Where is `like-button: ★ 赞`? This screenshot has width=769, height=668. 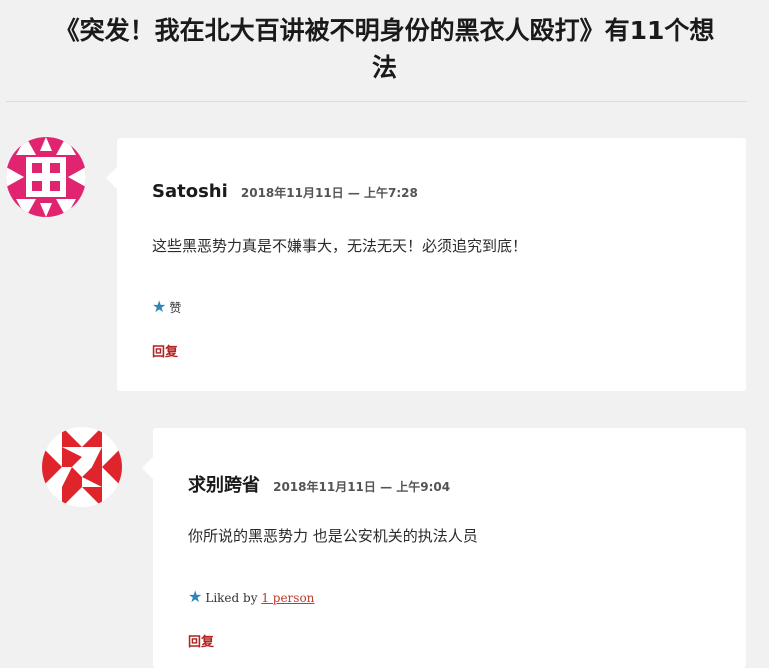
like-button: ★ 赞 is located at coordinates (166, 306).